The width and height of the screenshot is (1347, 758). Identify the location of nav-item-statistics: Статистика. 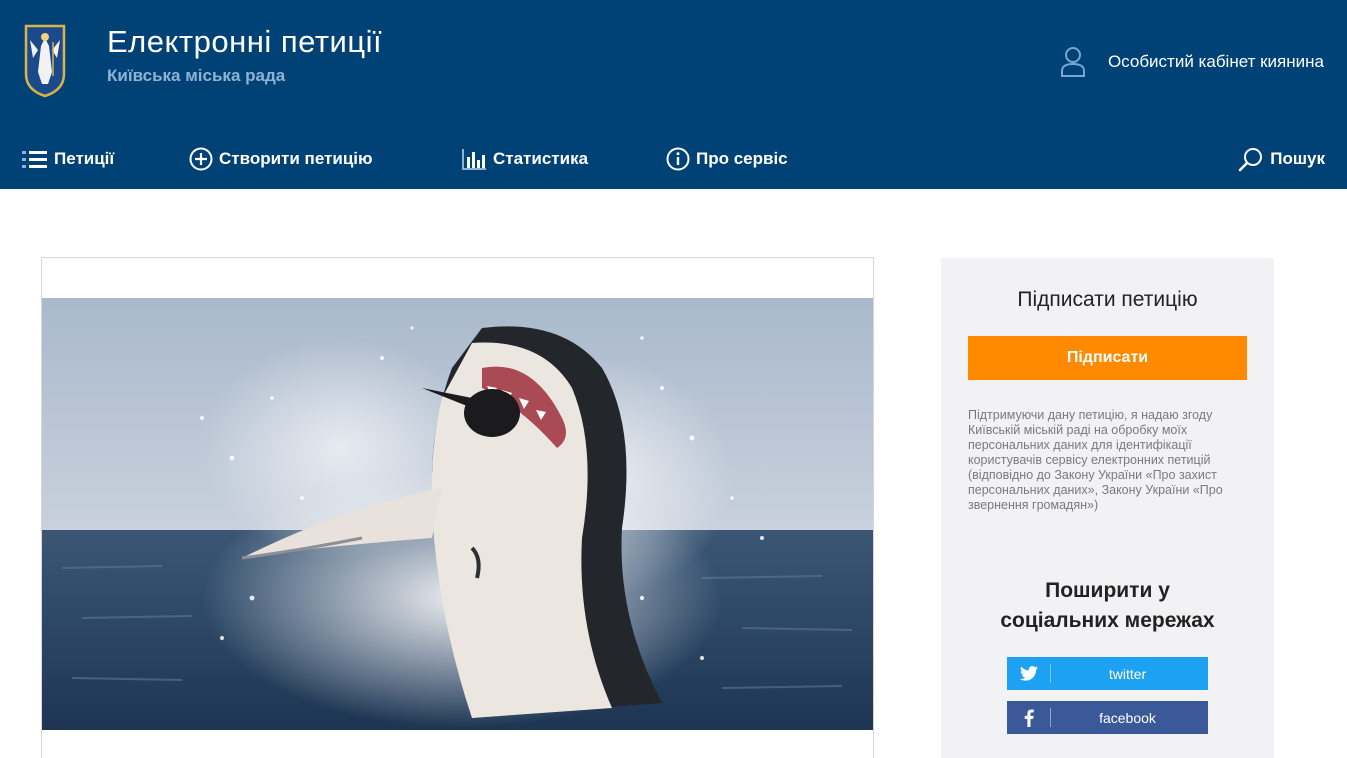
(524, 159).